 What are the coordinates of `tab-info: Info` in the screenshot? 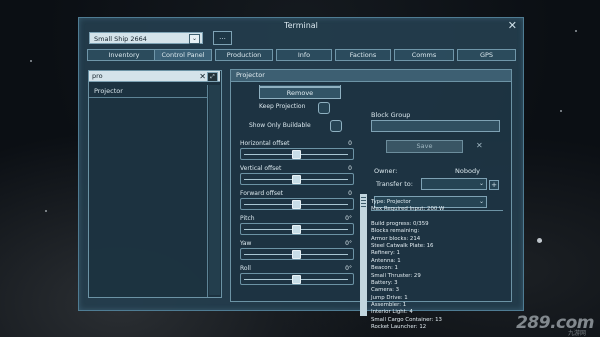 It's located at (304, 55).